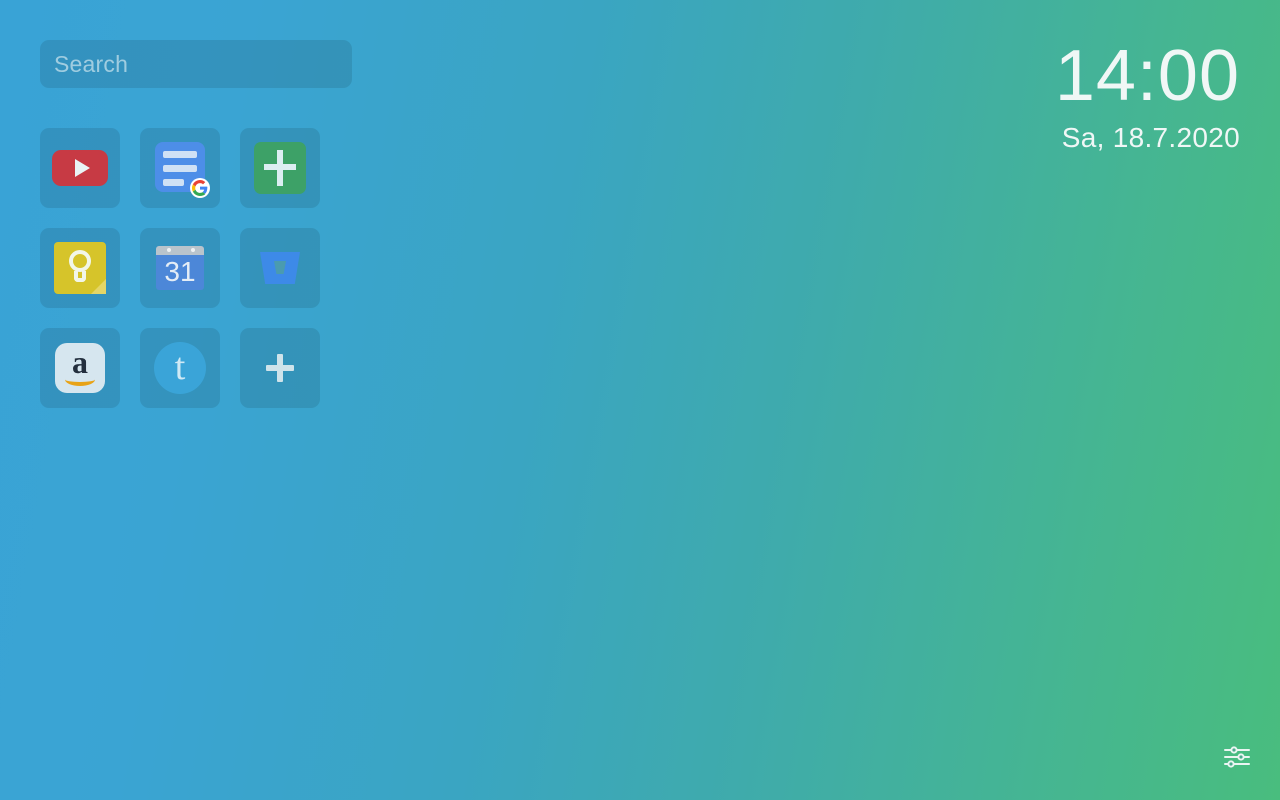 The height and width of the screenshot is (800, 1280). I want to click on app-tile-amazon: a, so click(80, 368).